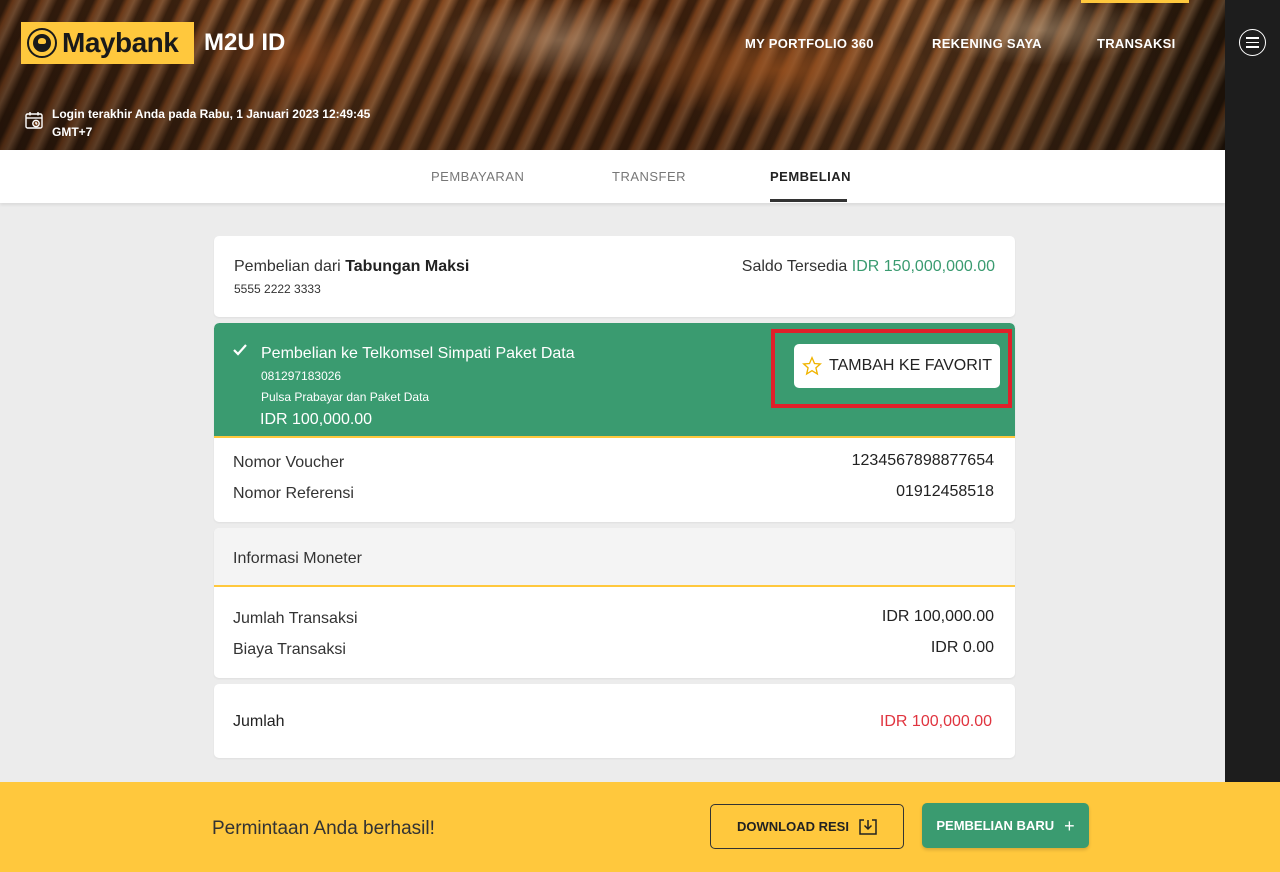 The height and width of the screenshot is (872, 1280). I want to click on balance-amount: IDR 150,000,000.00, so click(923, 266).